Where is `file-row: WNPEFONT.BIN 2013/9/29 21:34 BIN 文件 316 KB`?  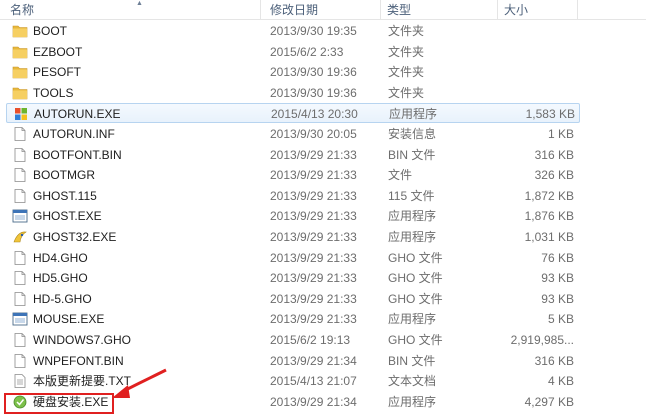 file-row: WNPEFONT.BIN 2013/9/29 21:34 BIN 文件 316 KB is located at coordinates (293, 361).